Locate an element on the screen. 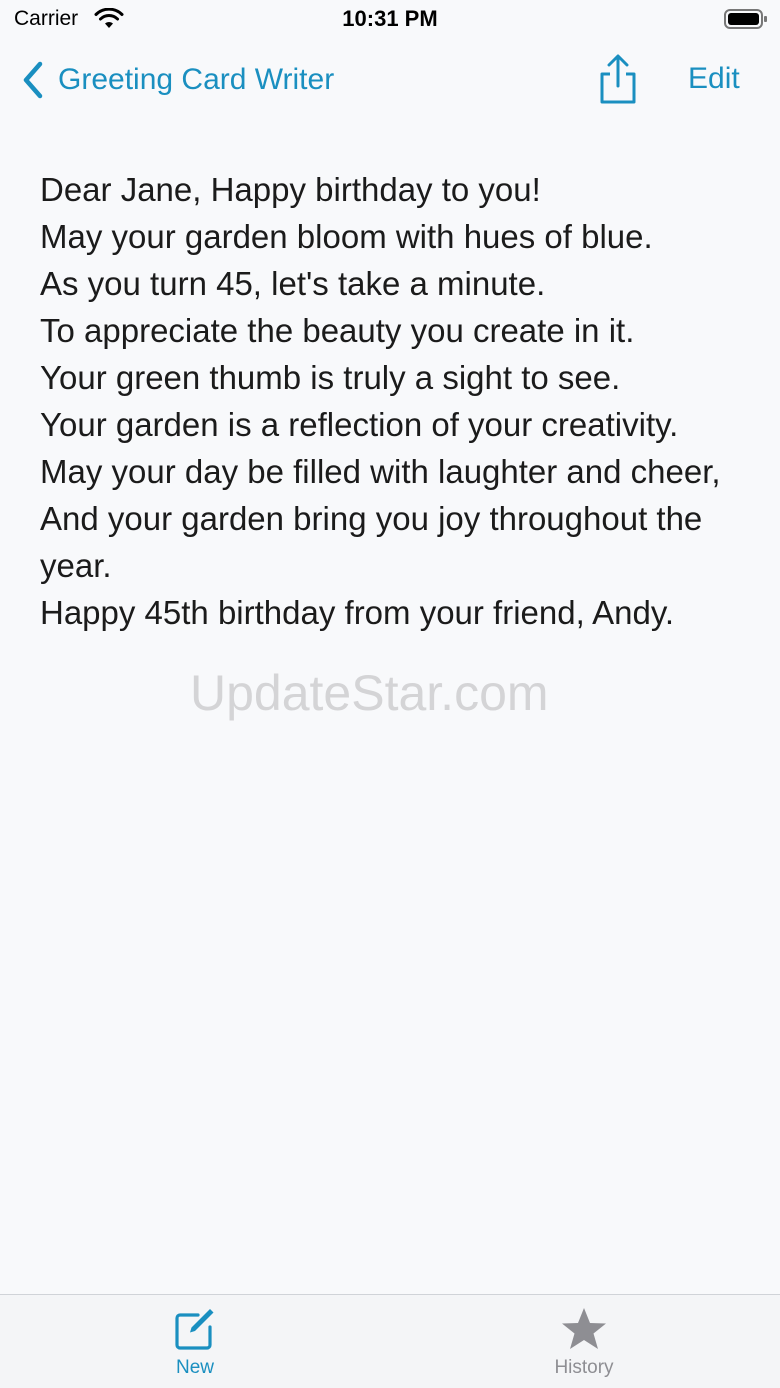  tab-history: History is located at coordinates (584, 1341).